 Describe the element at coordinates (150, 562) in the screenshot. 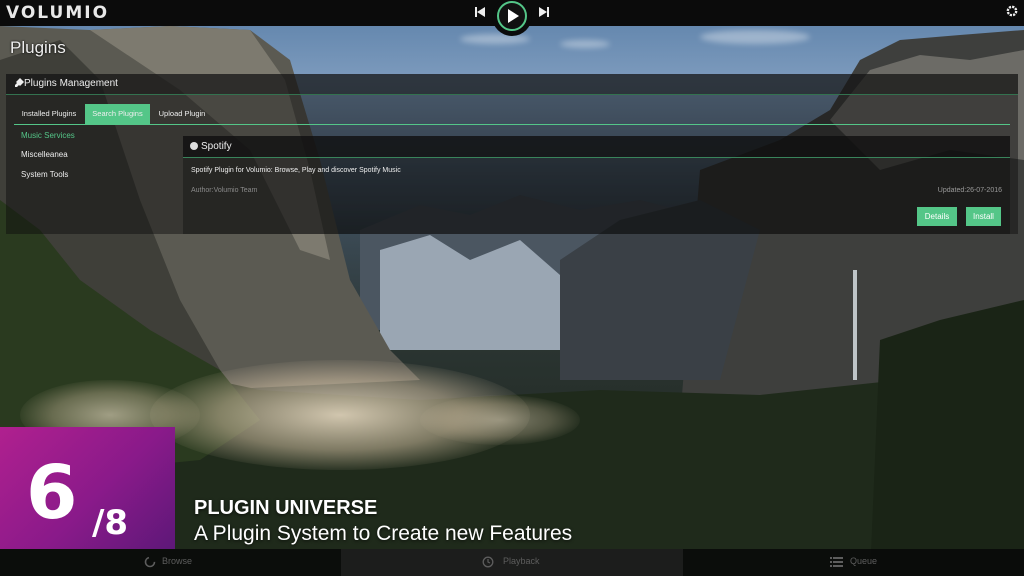

I see `refresh-icon` at that location.